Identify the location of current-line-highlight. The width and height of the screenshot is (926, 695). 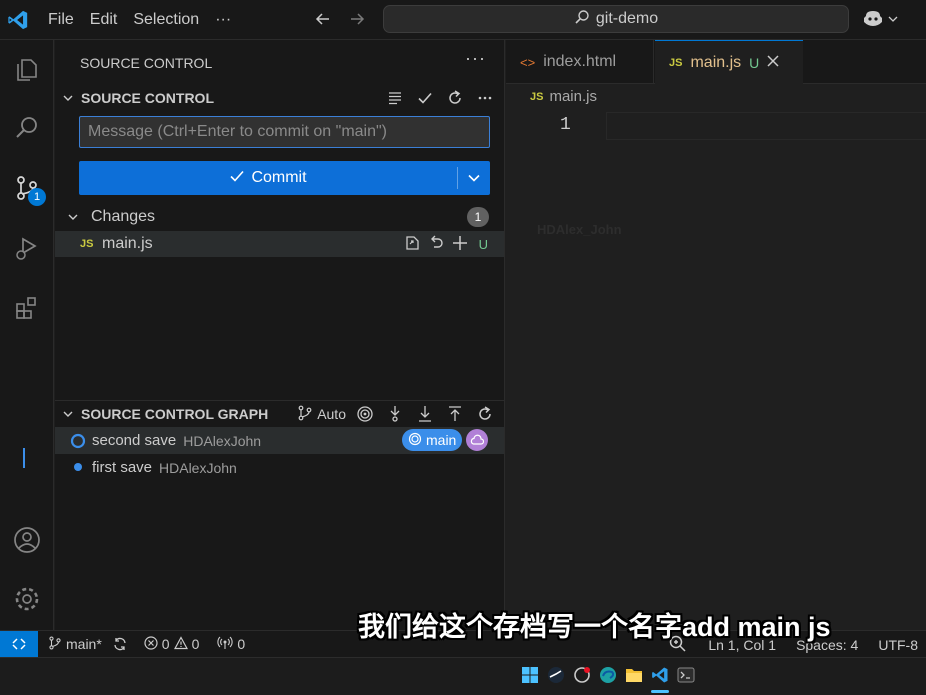
(766, 126).